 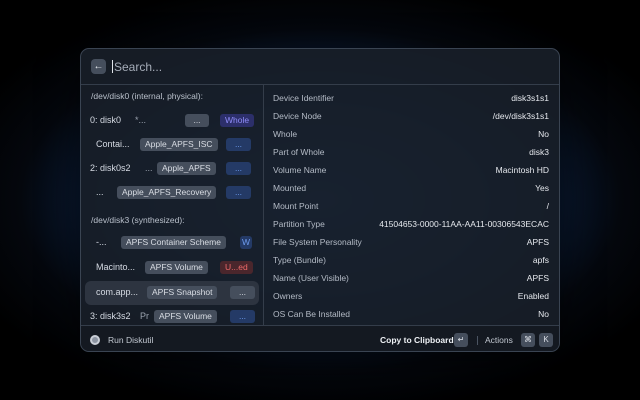 I want to click on metadata-row: Mounted Yes, so click(x=411, y=188).